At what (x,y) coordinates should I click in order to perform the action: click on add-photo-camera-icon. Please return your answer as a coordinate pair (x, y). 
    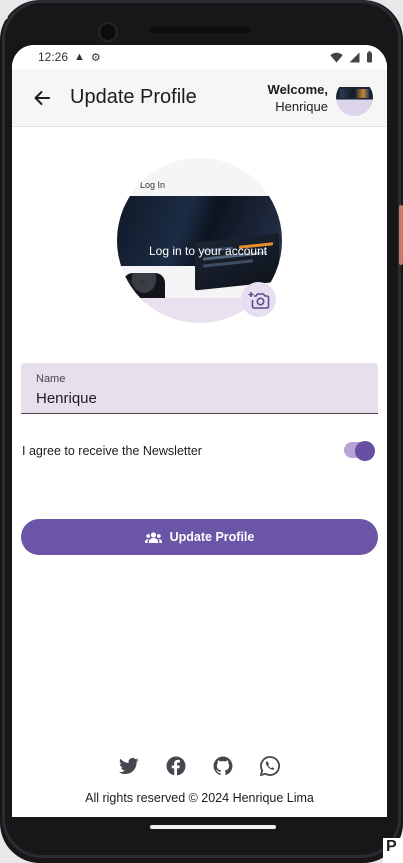
    Looking at the image, I should click on (258, 300).